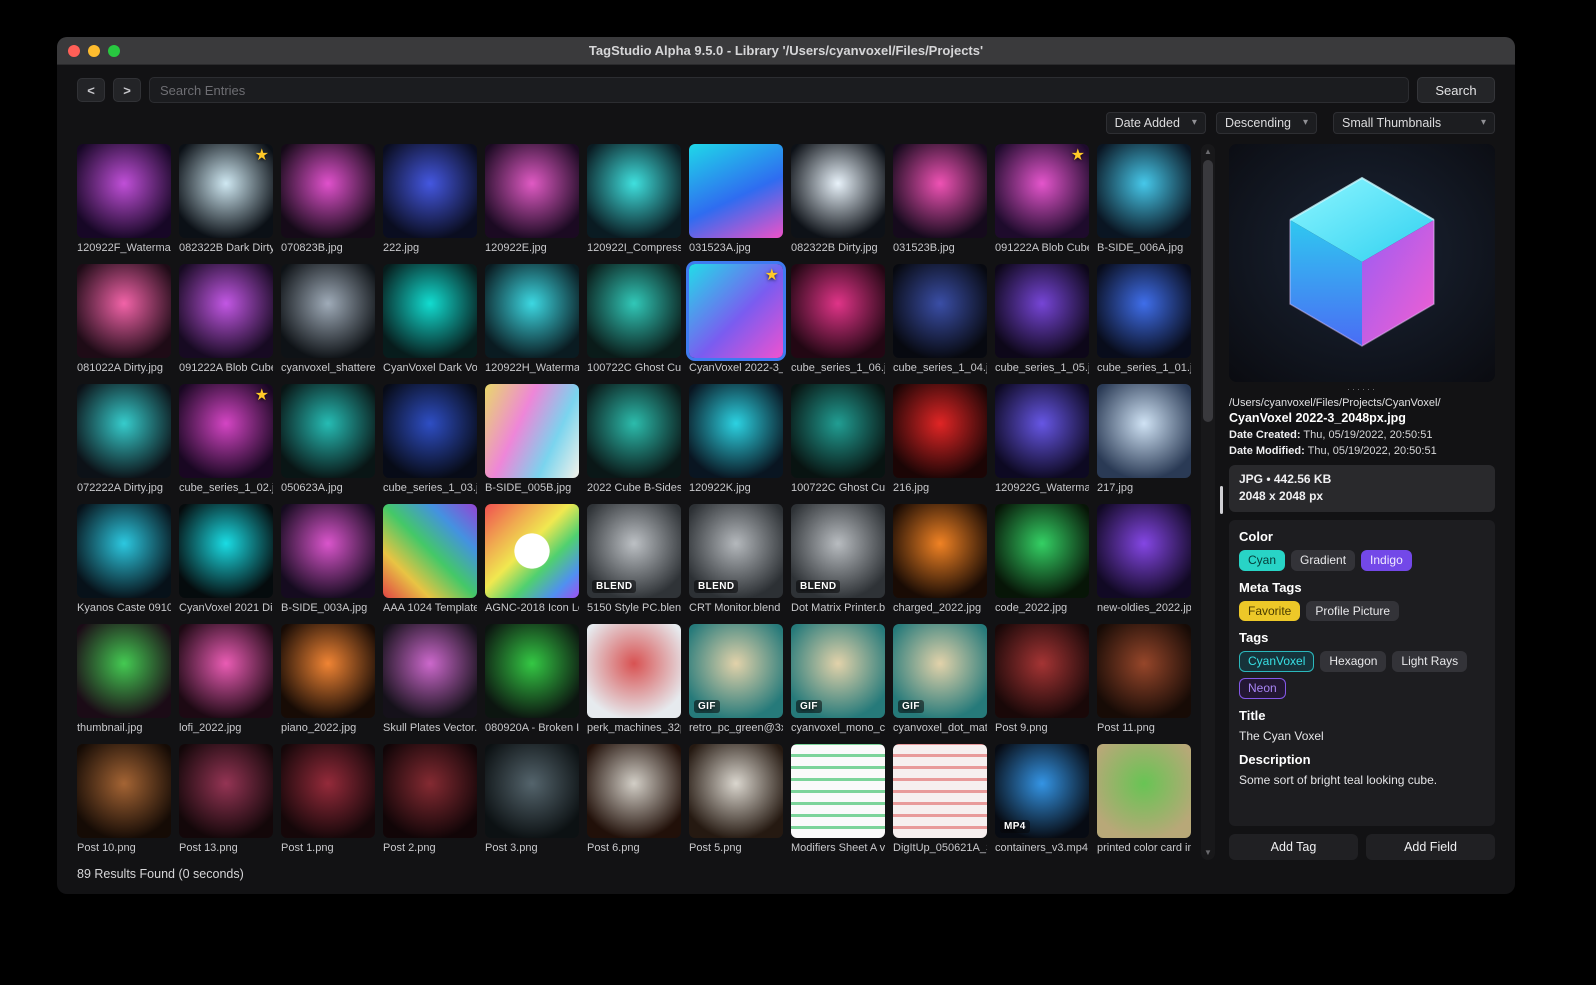  I want to click on grid-item: B-SIDE_005B.jpg, so click(532, 439).